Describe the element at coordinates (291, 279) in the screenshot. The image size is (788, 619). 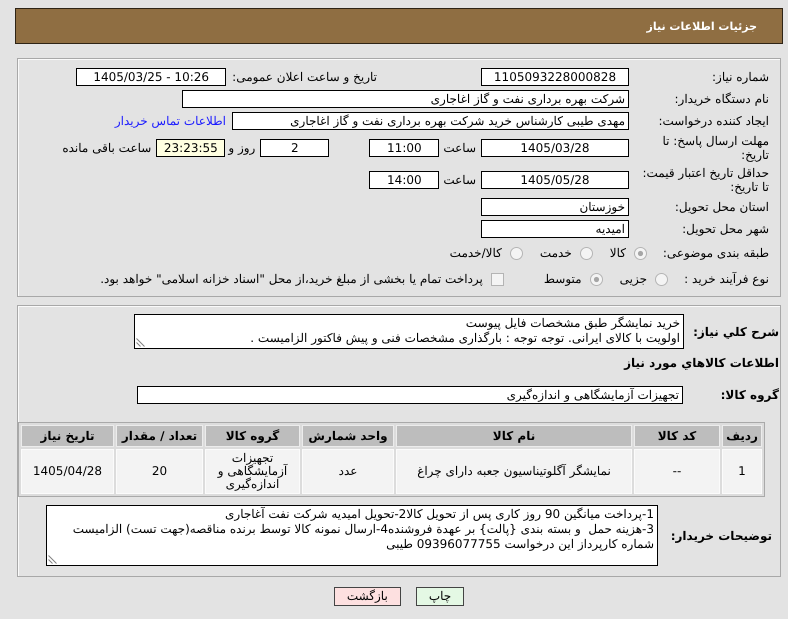
I see `checkbox-label: پرداخت تمام یا بخشی از مبلغ خرید،از محل "اسناد خزانه اسلامی" خواهد بود.` at that location.